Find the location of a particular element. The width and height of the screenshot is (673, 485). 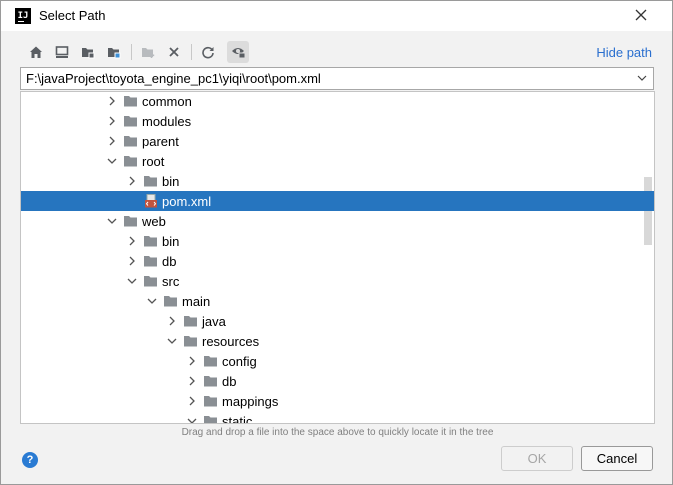

delete-button is located at coordinates (174, 52).